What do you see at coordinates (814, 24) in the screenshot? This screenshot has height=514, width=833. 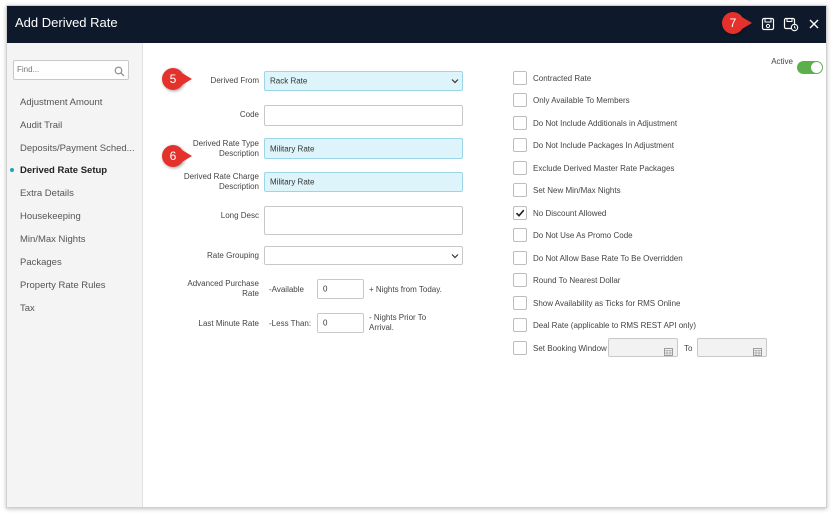 I see `close-icon` at bounding box center [814, 24].